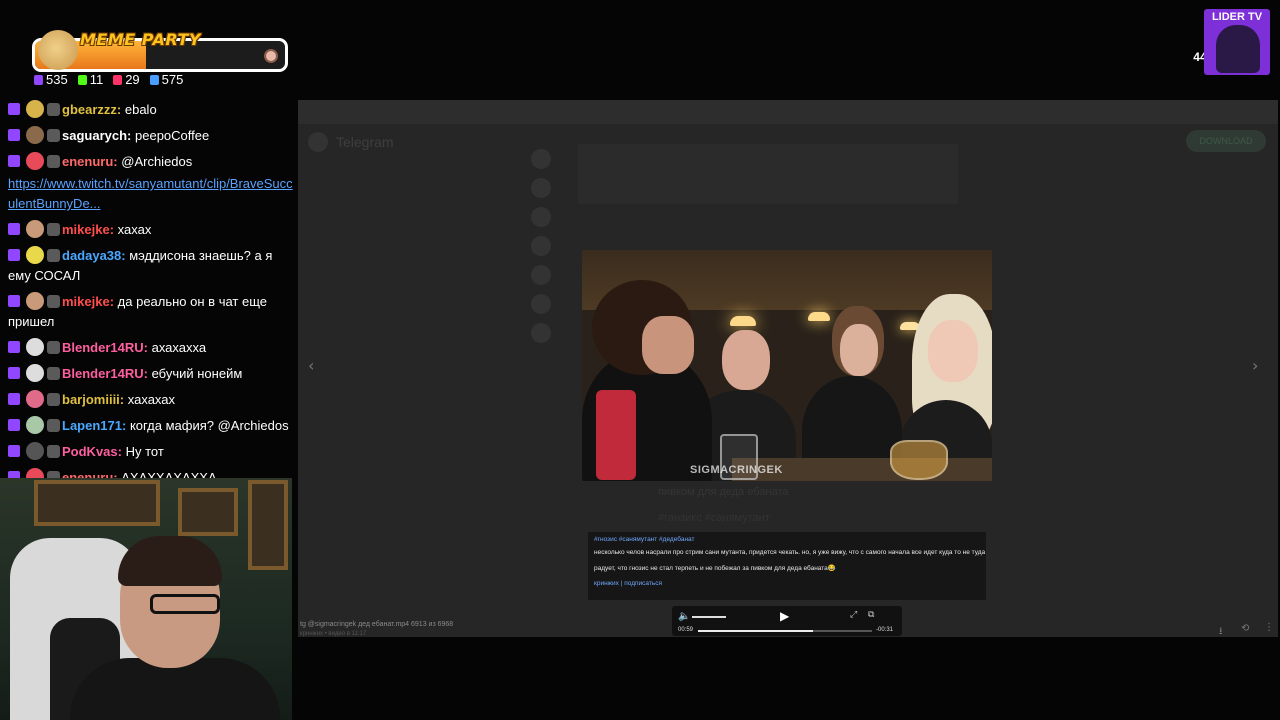  I want to click on fullscreen-icon: ⤢, so click(853, 615).